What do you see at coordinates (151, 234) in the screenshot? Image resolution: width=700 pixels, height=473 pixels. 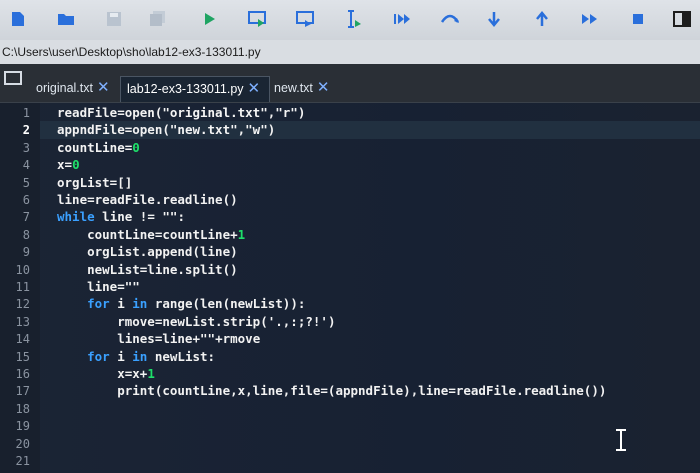 I see `code-line: countLine=countLine+1` at bounding box center [151, 234].